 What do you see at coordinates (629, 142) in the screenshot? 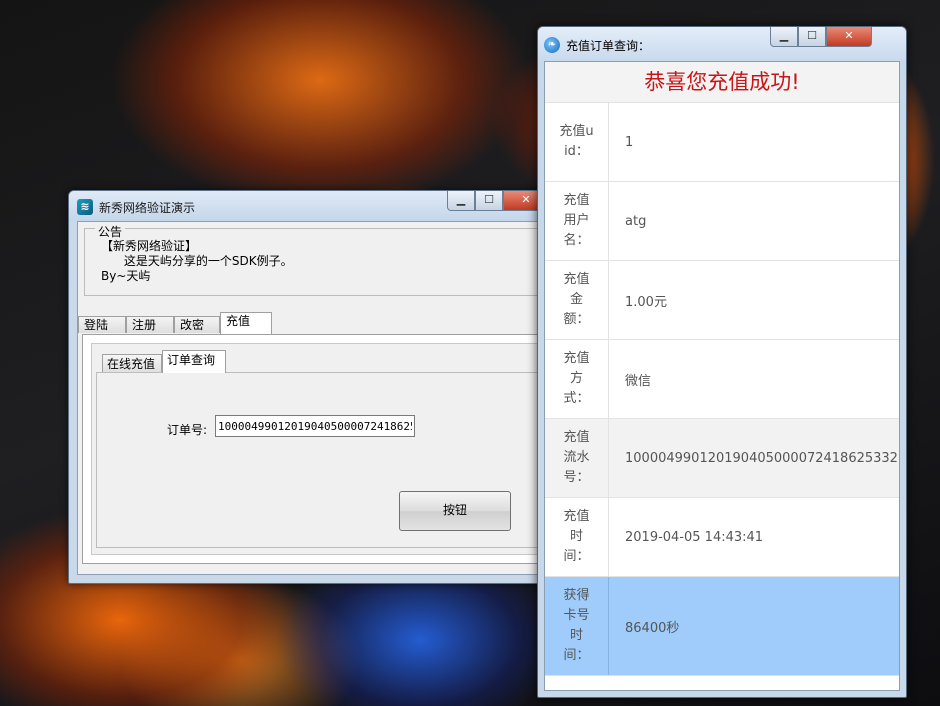
I see `row-value: 1` at bounding box center [629, 142].